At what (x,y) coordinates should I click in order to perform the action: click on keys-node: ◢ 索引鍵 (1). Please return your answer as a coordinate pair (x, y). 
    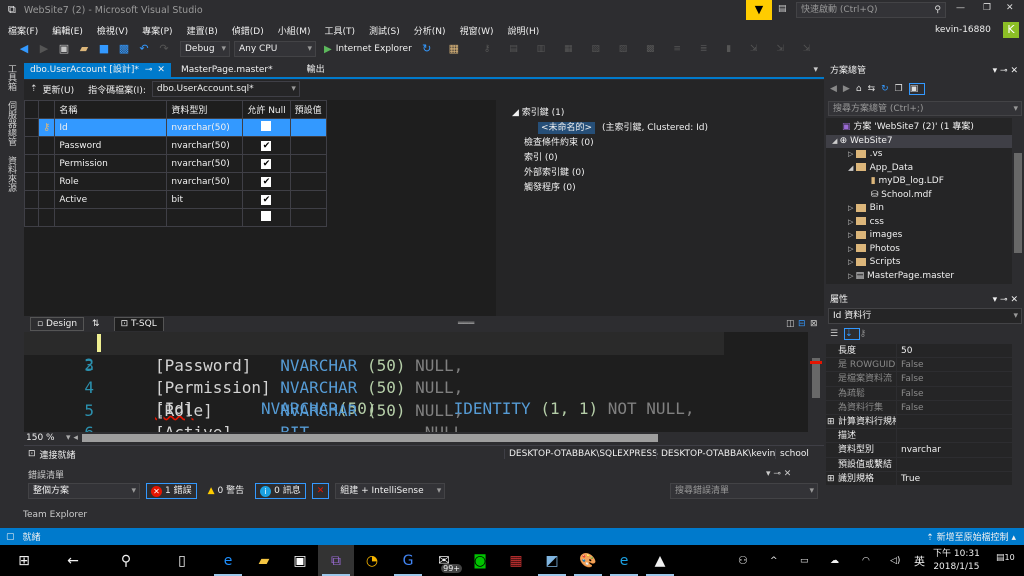
    Looking at the image, I should click on (668, 113).